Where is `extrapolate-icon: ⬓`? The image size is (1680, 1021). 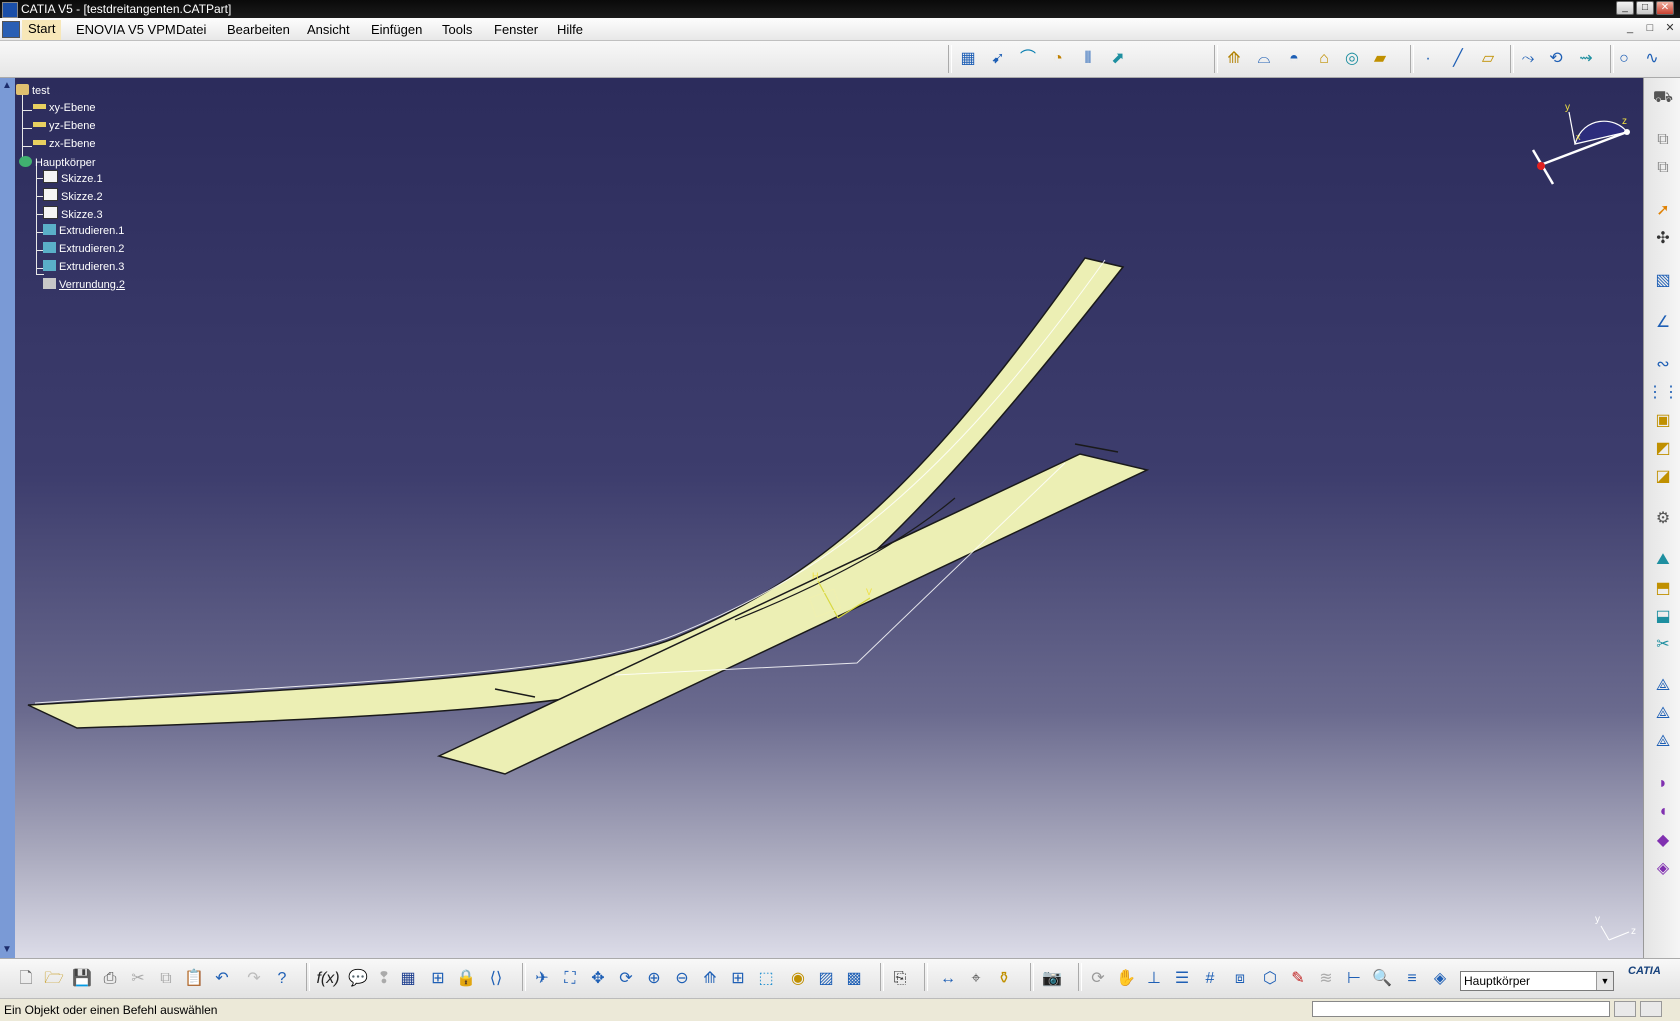
extrapolate-icon: ⬓ is located at coordinates (1663, 616).